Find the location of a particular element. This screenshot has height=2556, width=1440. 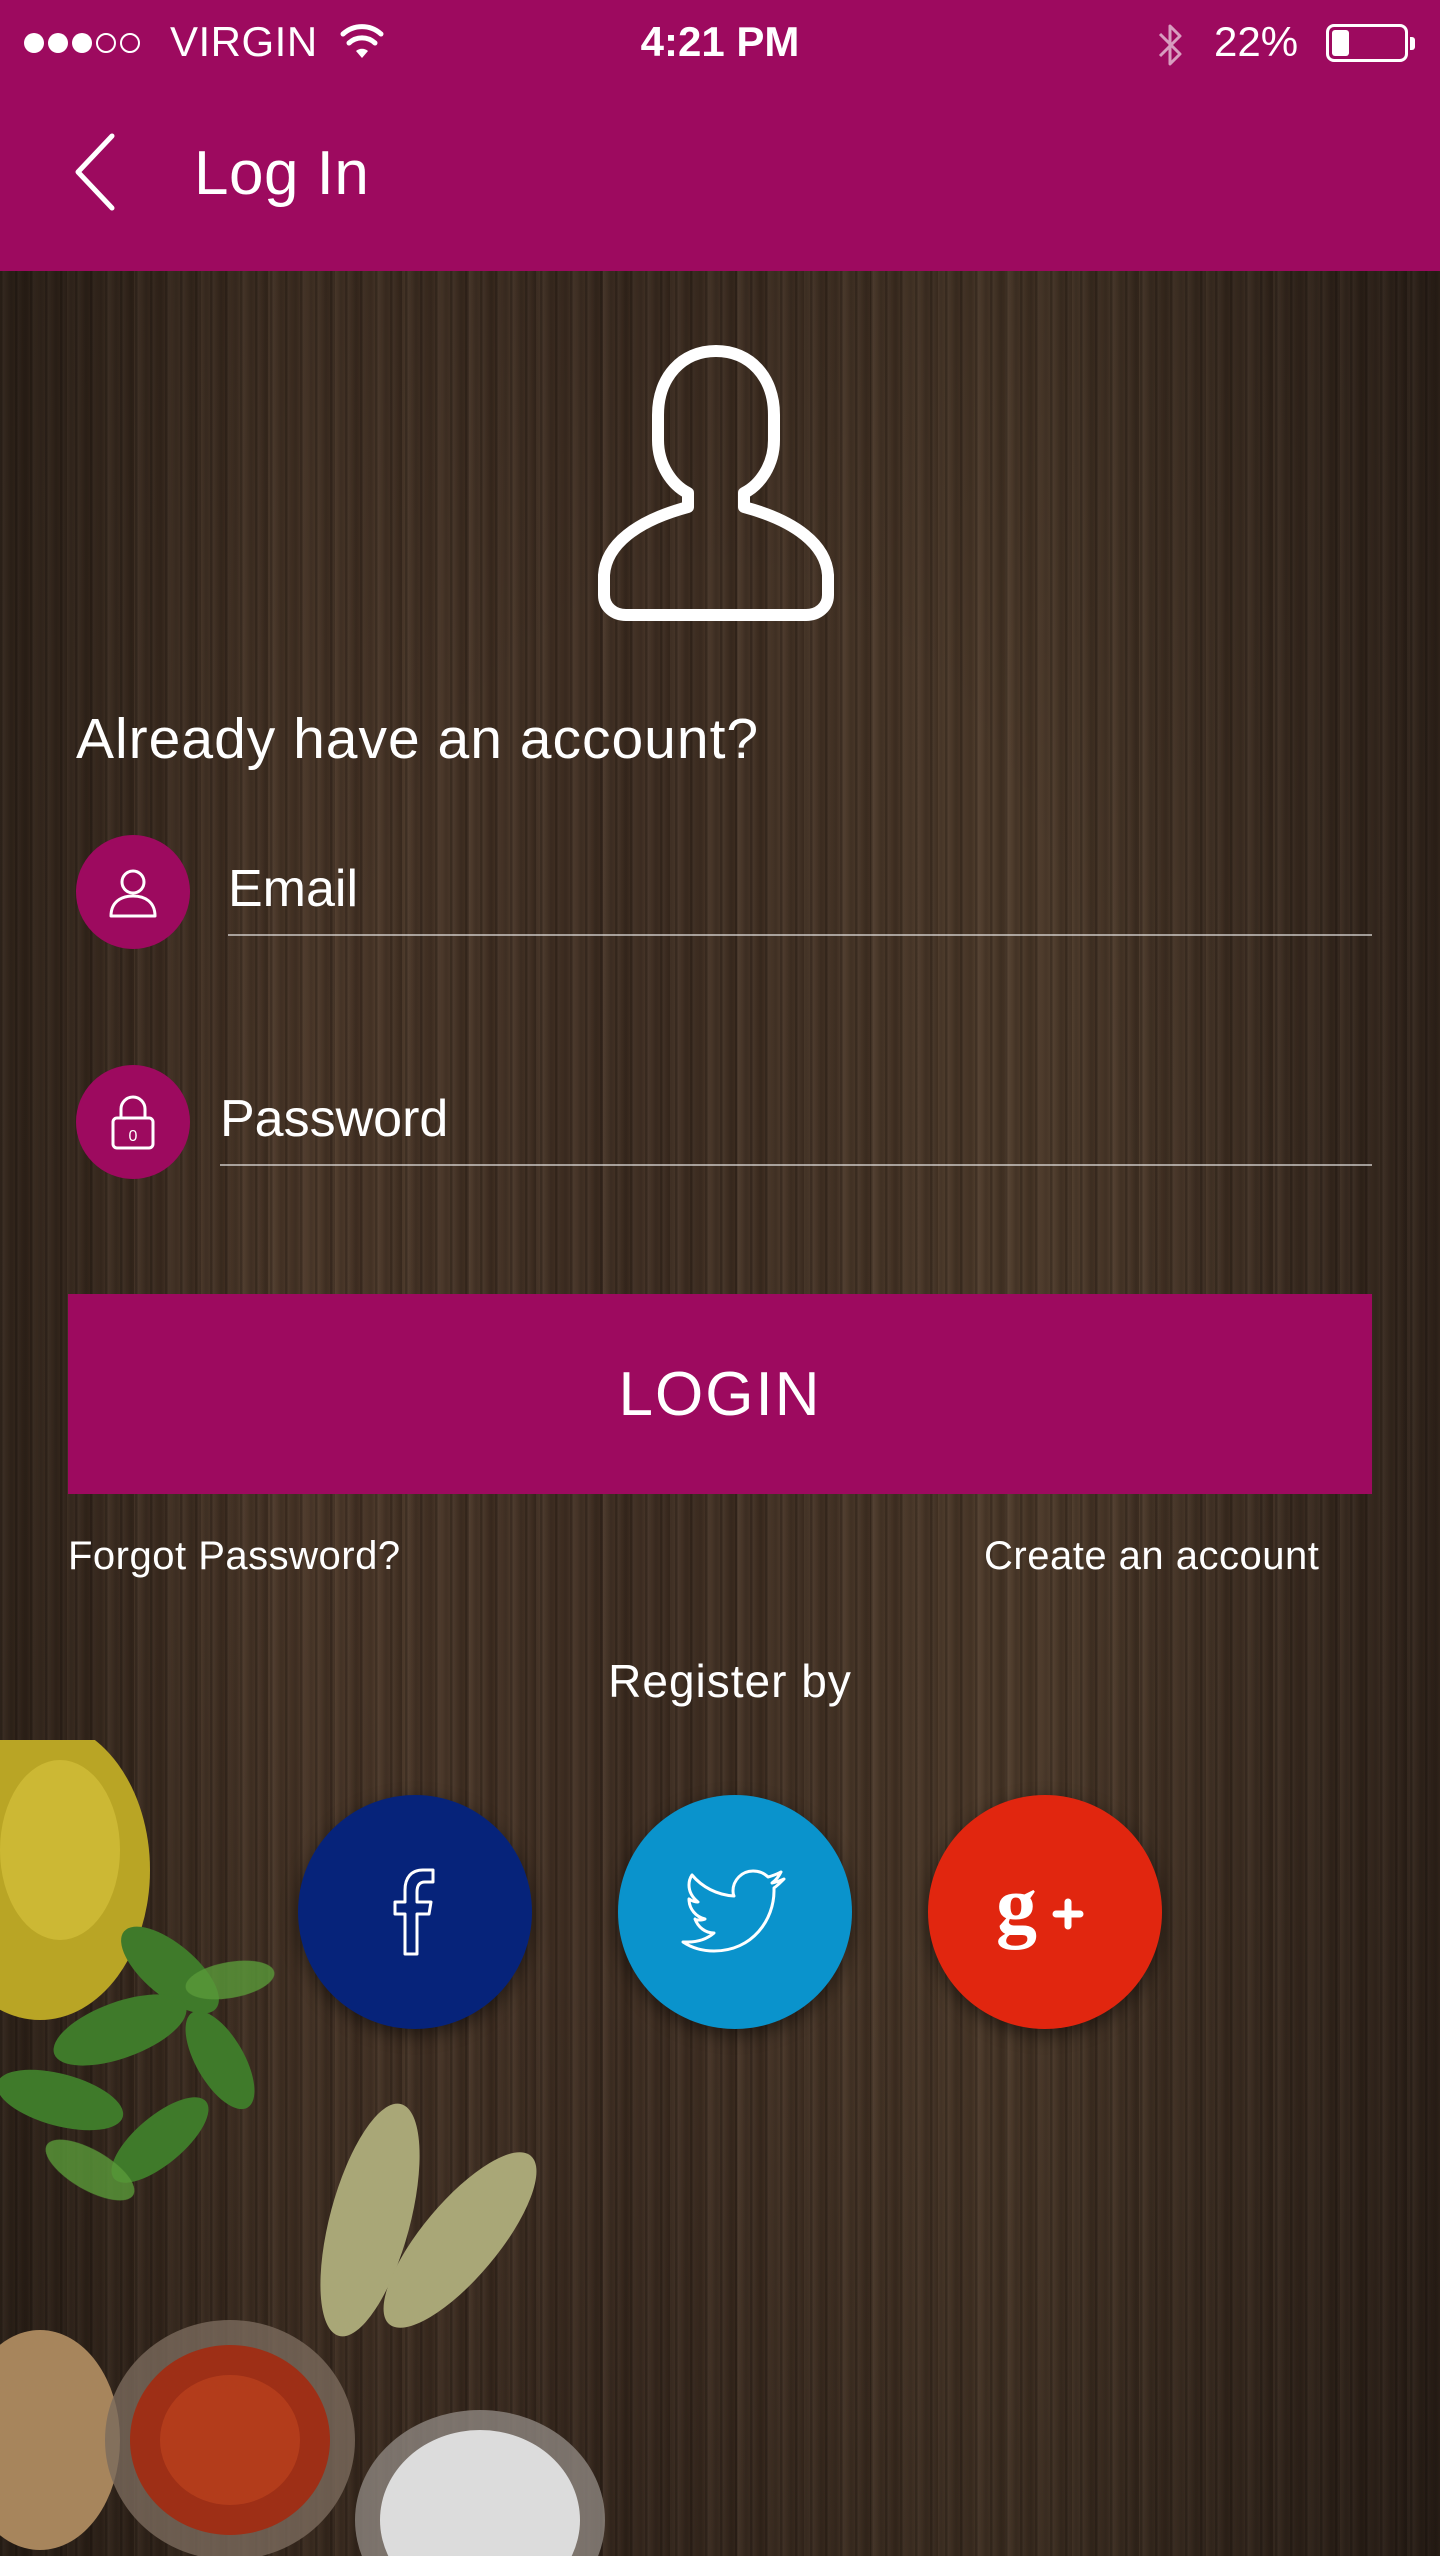

facebook-icon is located at coordinates (414, 1912).